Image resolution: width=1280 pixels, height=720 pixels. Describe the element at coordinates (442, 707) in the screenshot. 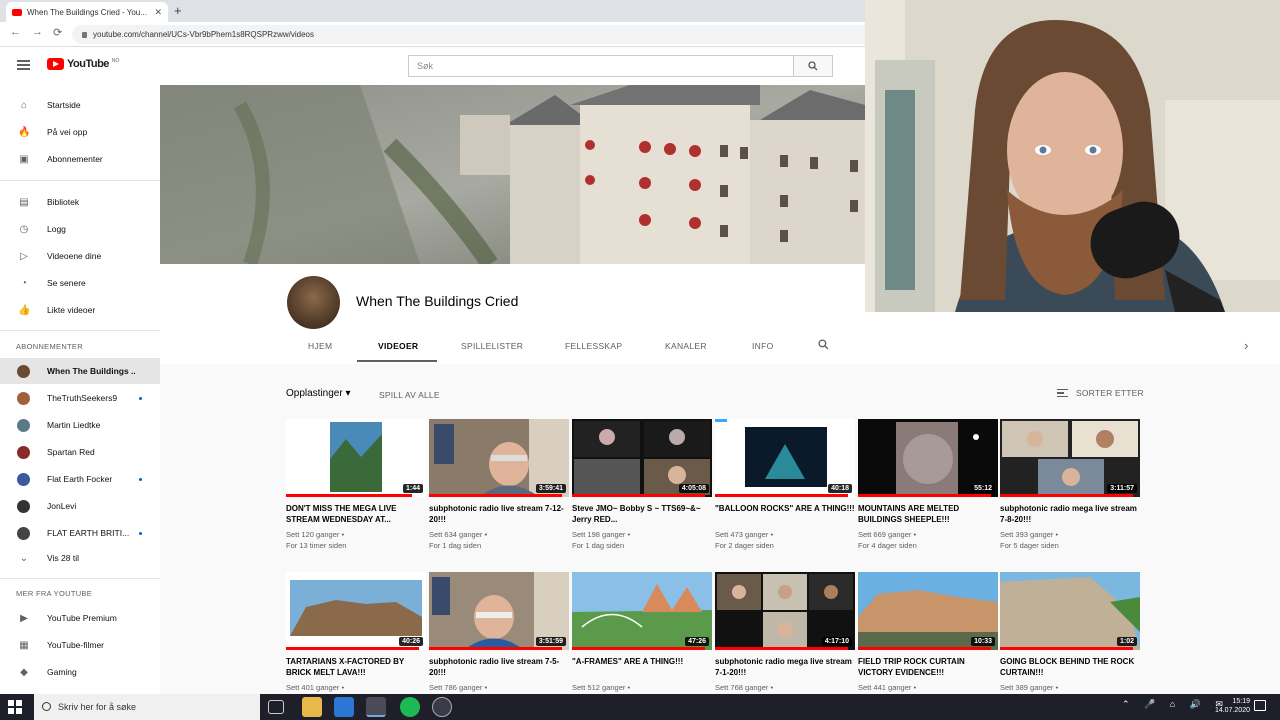

I see `obs-icon` at that location.